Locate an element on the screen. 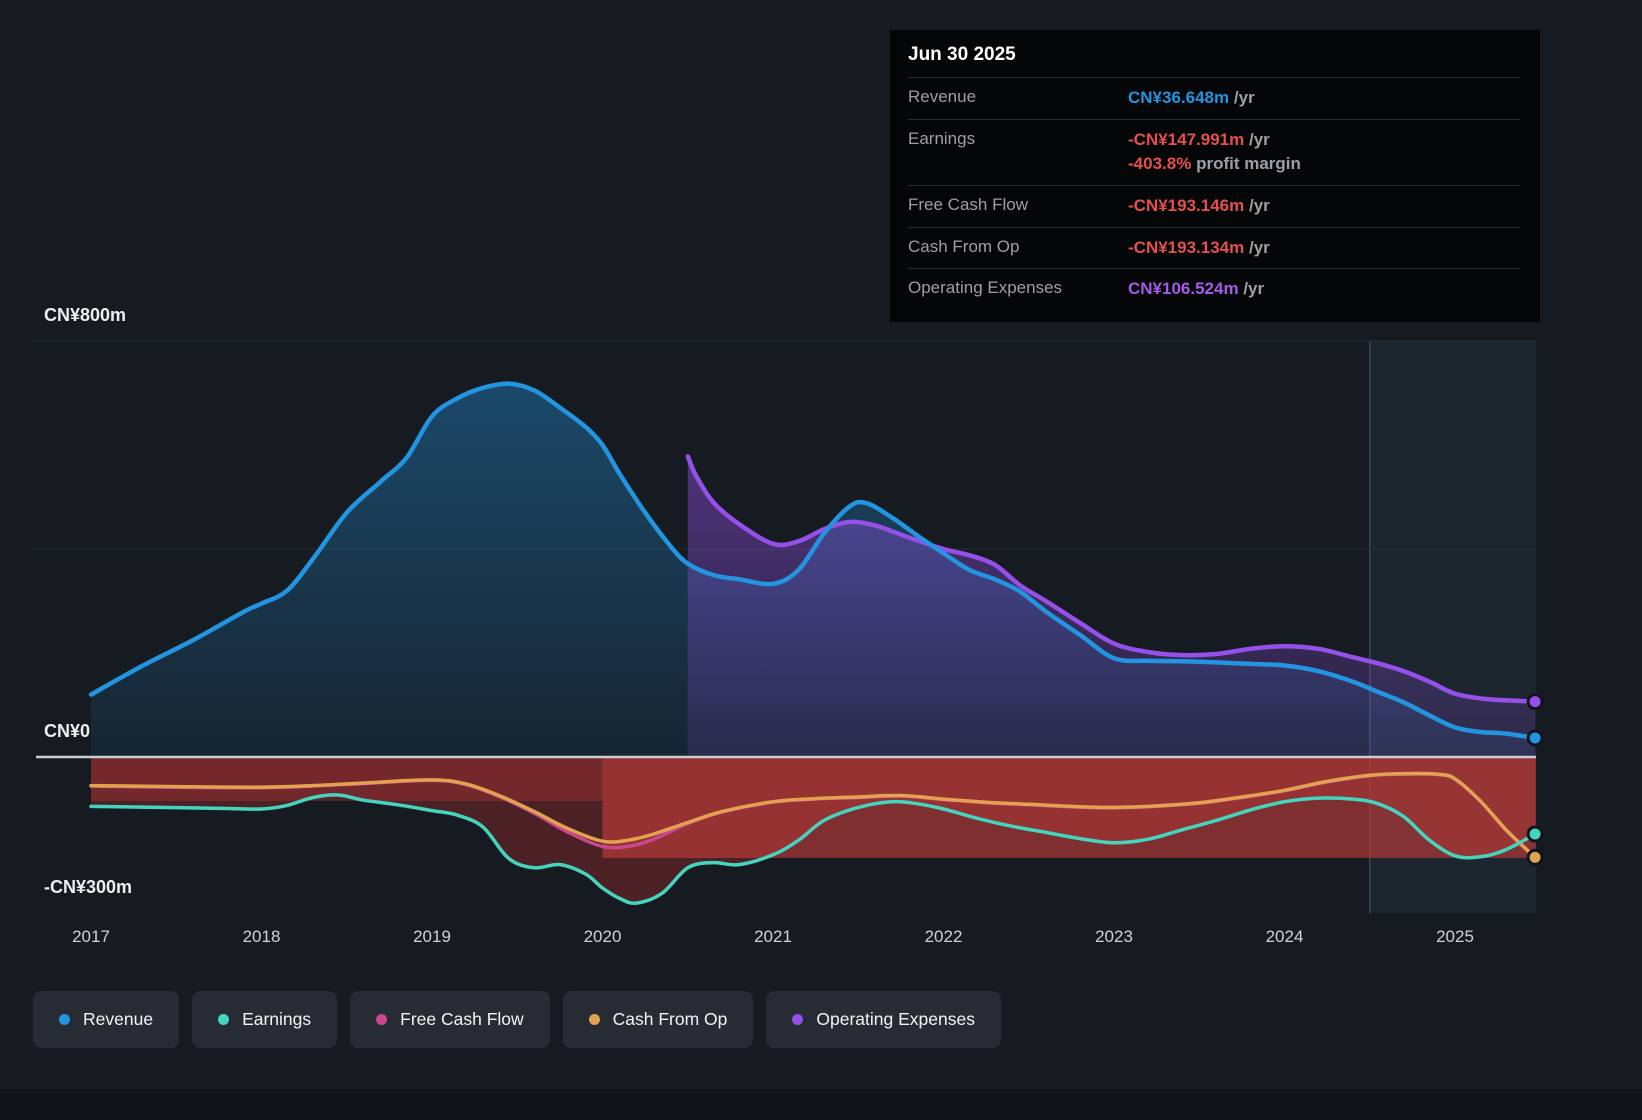 This screenshot has height=1120, width=1642. x-axis-label-2023: 2023 is located at coordinates (1114, 936).